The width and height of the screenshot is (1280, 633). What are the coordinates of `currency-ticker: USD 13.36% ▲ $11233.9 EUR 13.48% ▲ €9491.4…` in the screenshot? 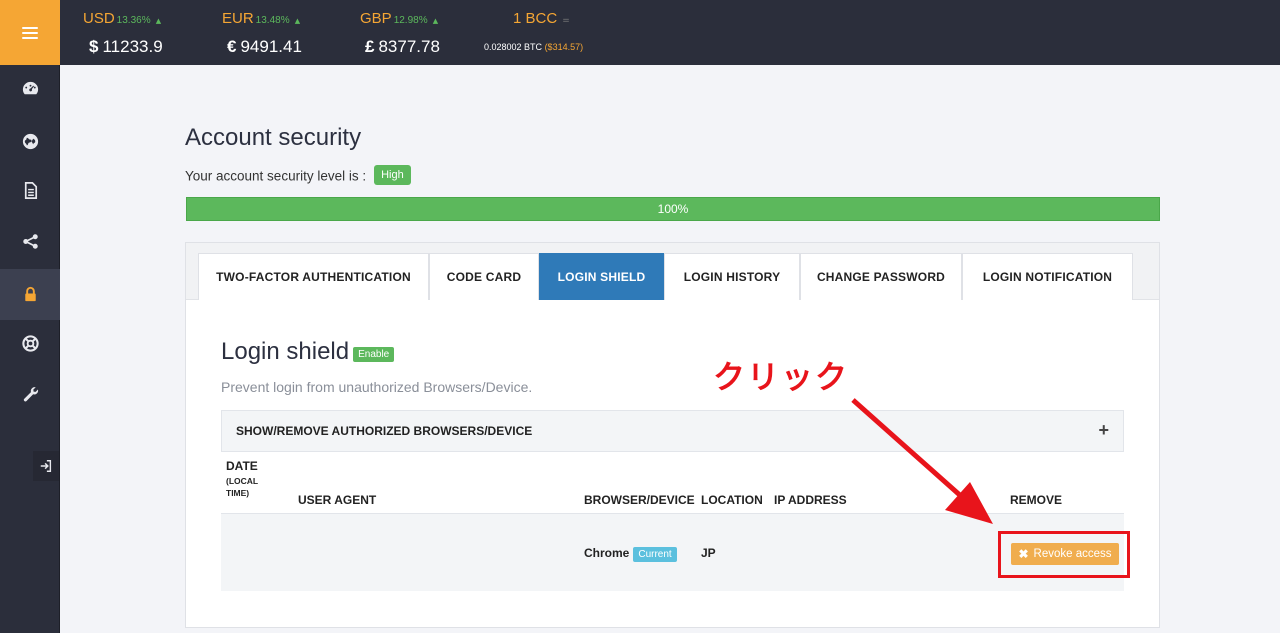 It's located at (670, 32).